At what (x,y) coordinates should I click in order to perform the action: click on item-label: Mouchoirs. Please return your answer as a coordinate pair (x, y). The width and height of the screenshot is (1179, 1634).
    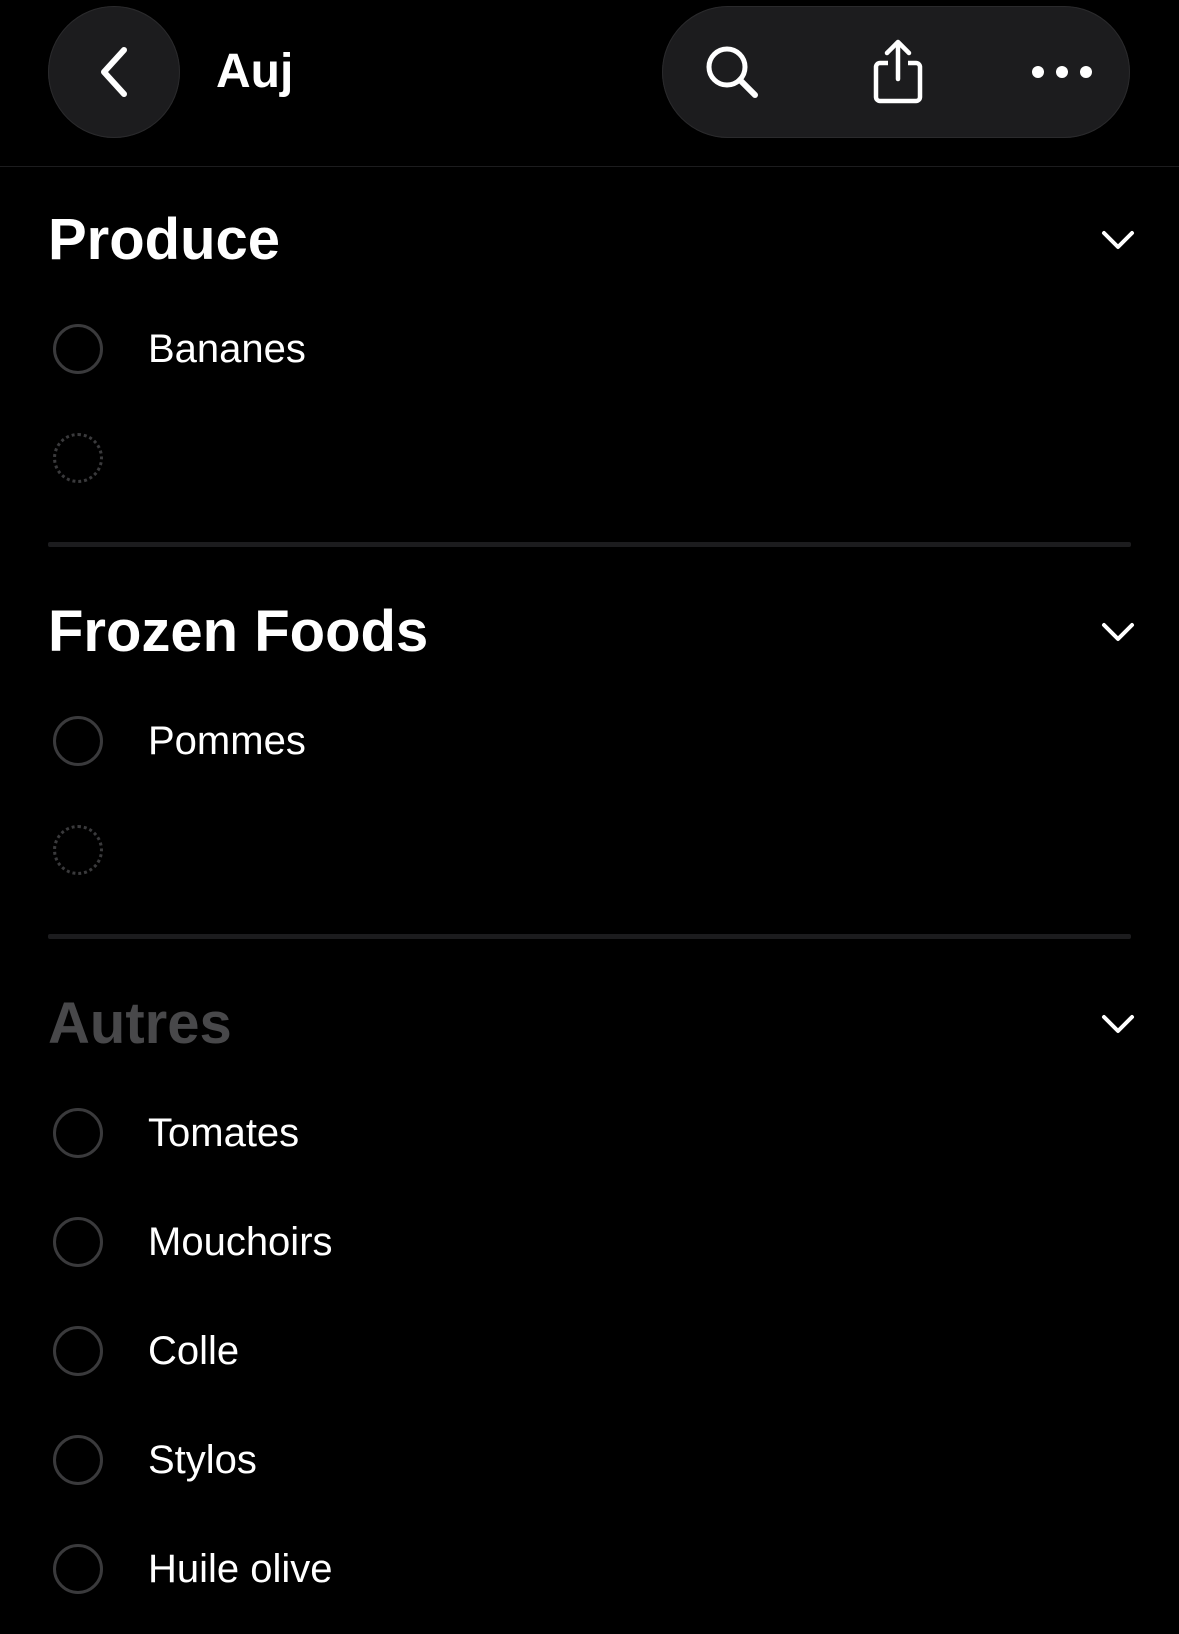
    Looking at the image, I should click on (240, 1242).